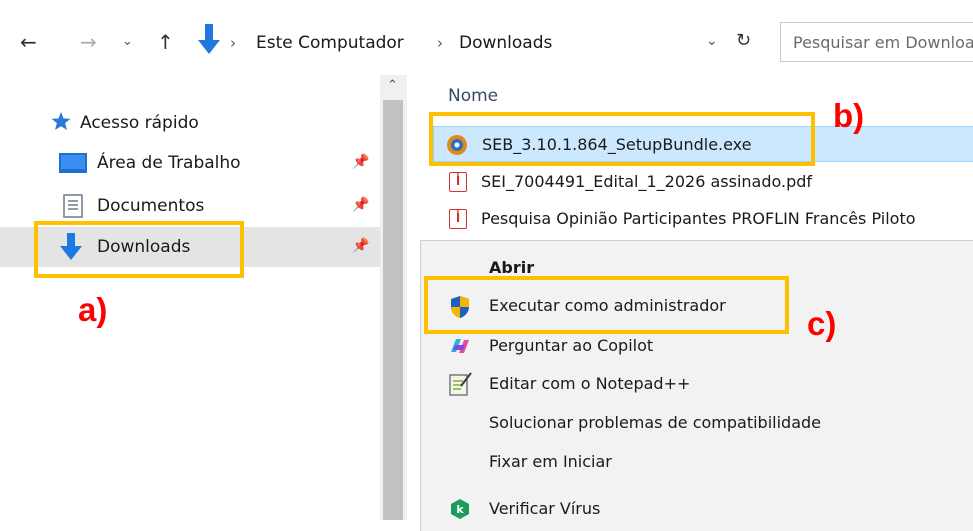 Image resolution: width=973 pixels, height=531 pixels. I want to click on menu-item-label: Verificar Vírus, so click(545, 508).